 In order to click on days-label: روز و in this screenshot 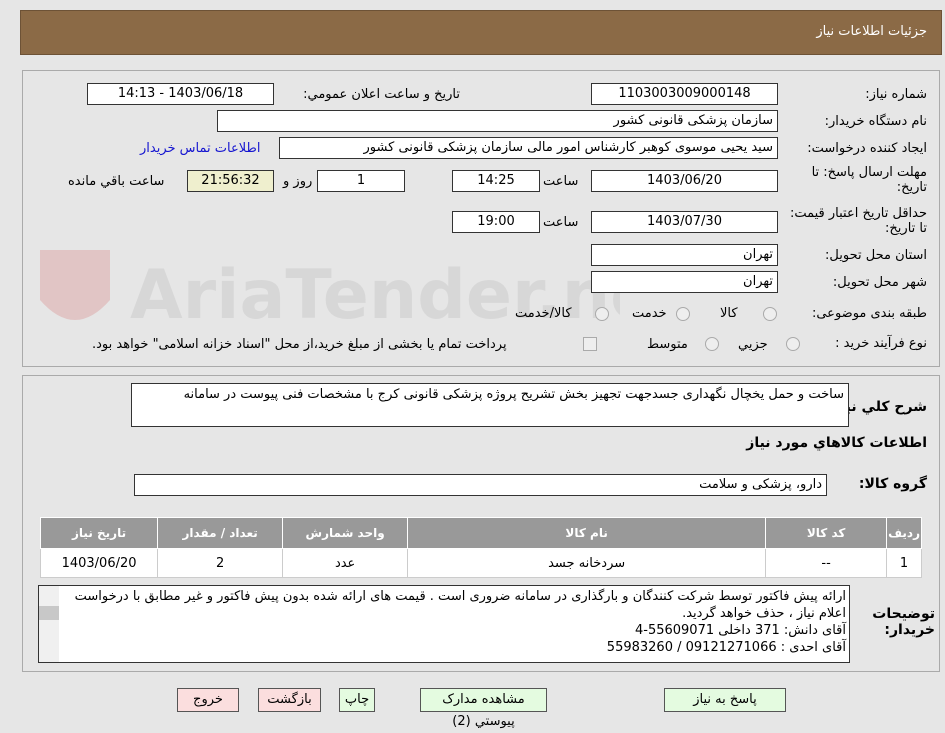, I will do `click(298, 181)`.